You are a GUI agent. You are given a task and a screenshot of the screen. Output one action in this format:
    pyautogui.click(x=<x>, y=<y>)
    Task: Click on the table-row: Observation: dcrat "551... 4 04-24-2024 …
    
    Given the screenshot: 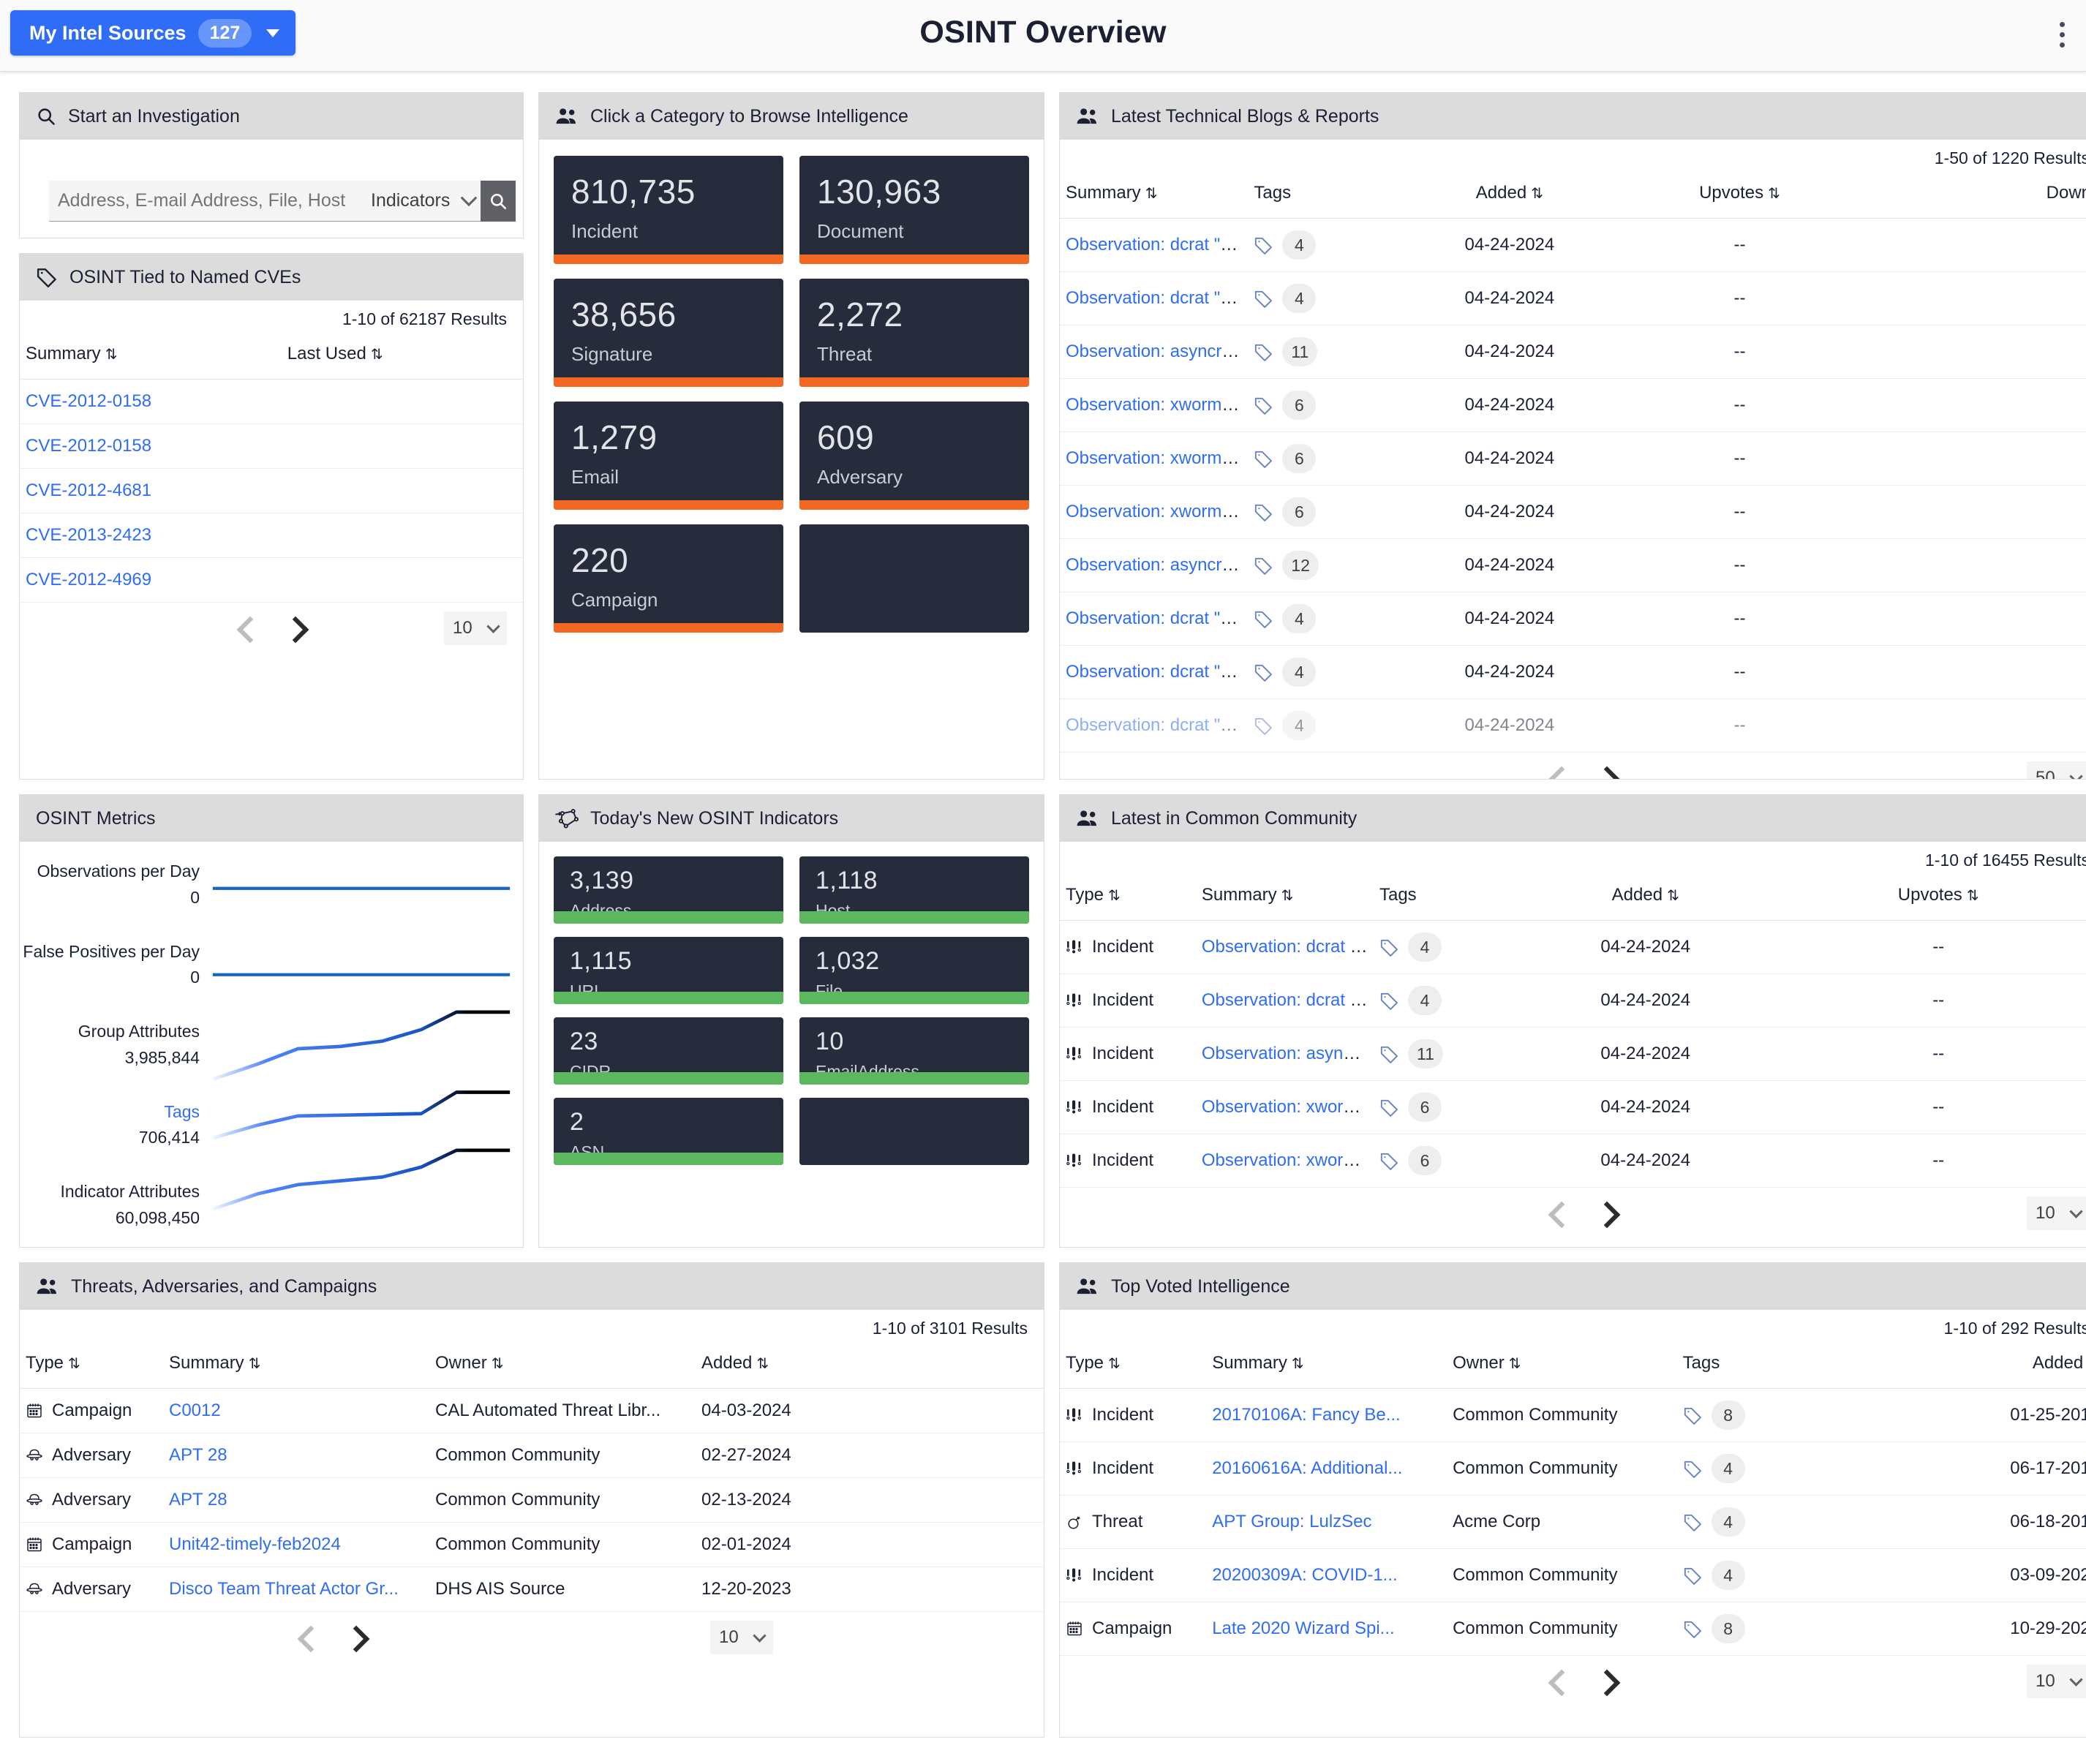 What is the action you would take?
    pyautogui.click(x=1573, y=245)
    